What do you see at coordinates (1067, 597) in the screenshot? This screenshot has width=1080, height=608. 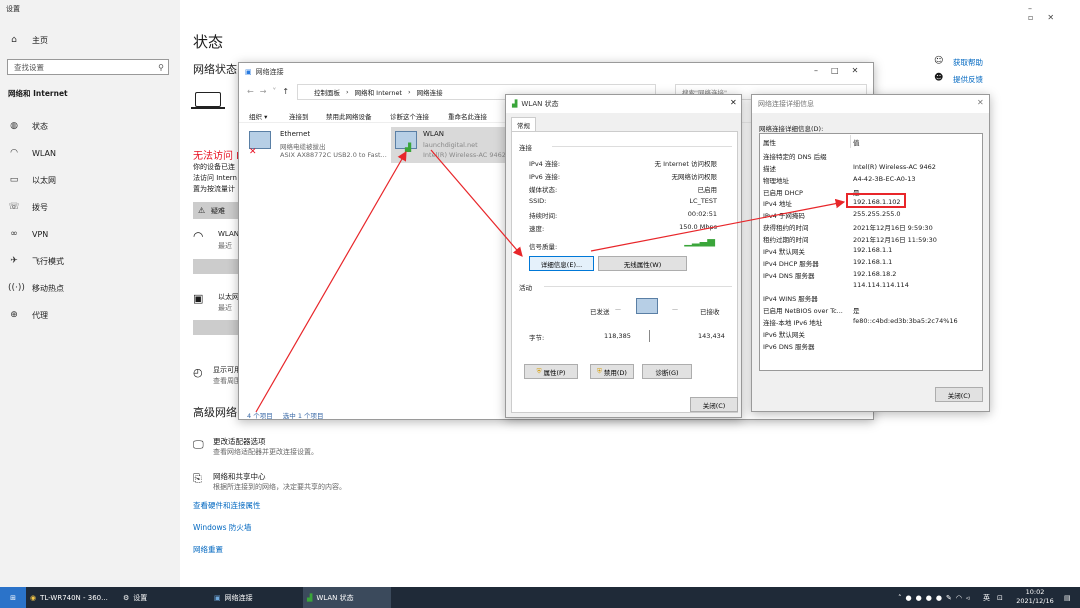 I see `notification-icon: ▤` at bounding box center [1067, 597].